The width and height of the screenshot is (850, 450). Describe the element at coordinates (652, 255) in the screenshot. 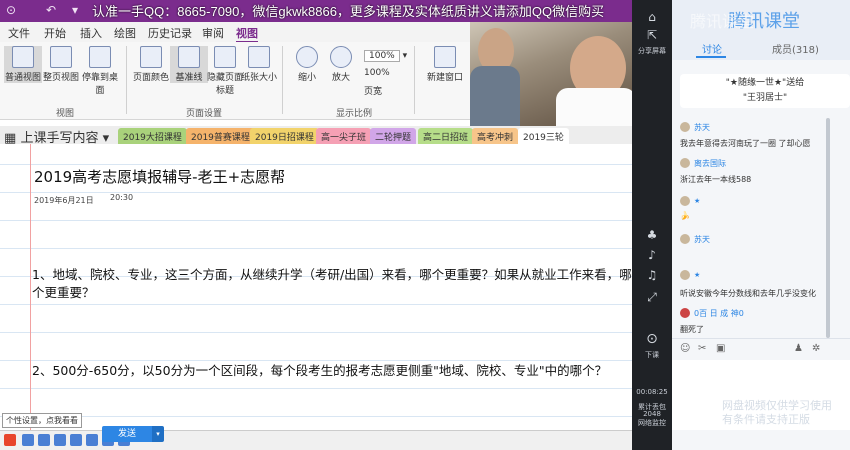

I see `volume-icon: ♪` at that location.